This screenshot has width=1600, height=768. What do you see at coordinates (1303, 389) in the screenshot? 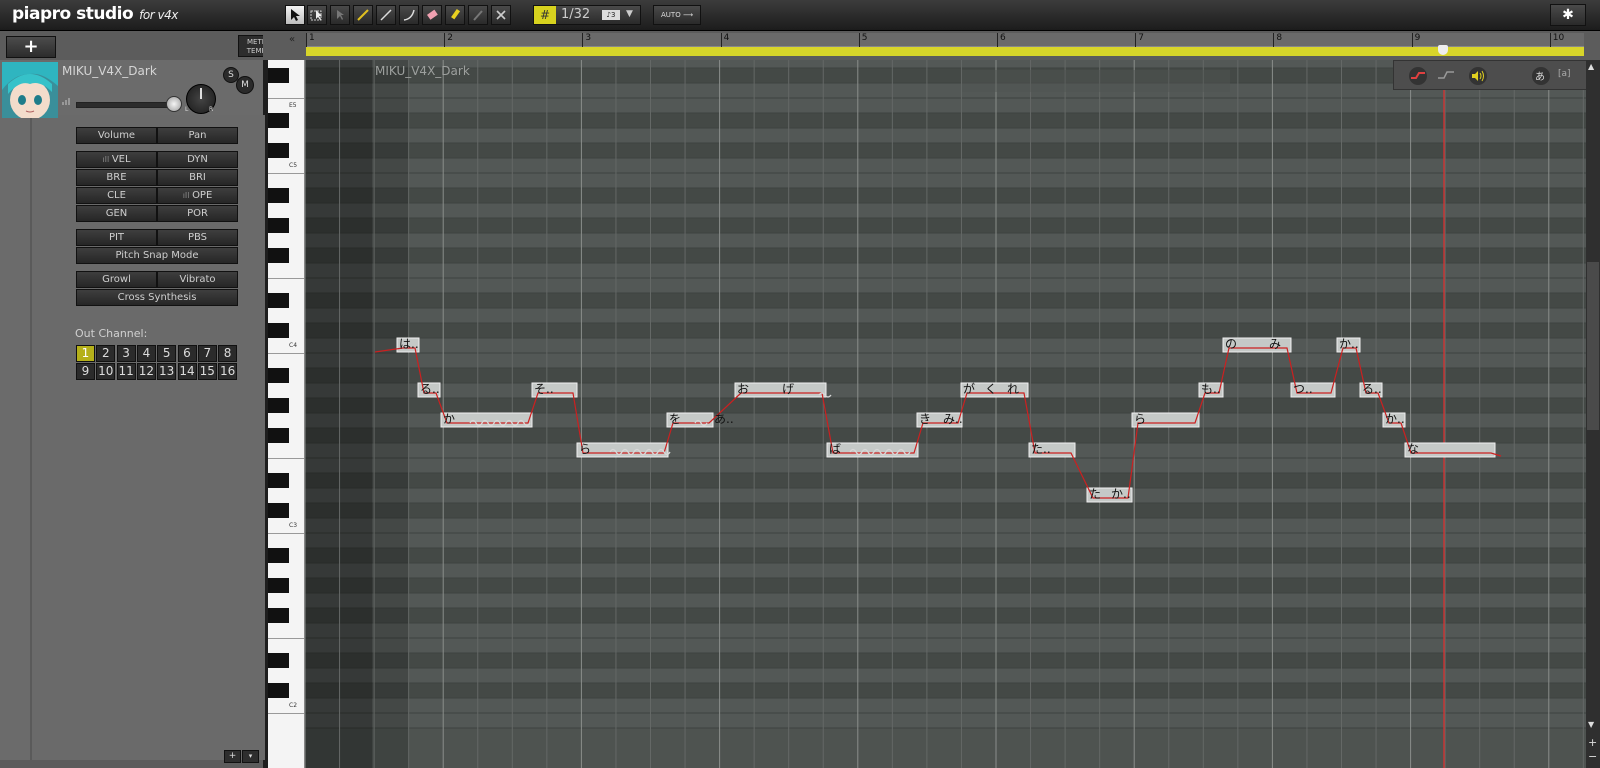
I see `note-lyric: つ..` at bounding box center [1303, 389].